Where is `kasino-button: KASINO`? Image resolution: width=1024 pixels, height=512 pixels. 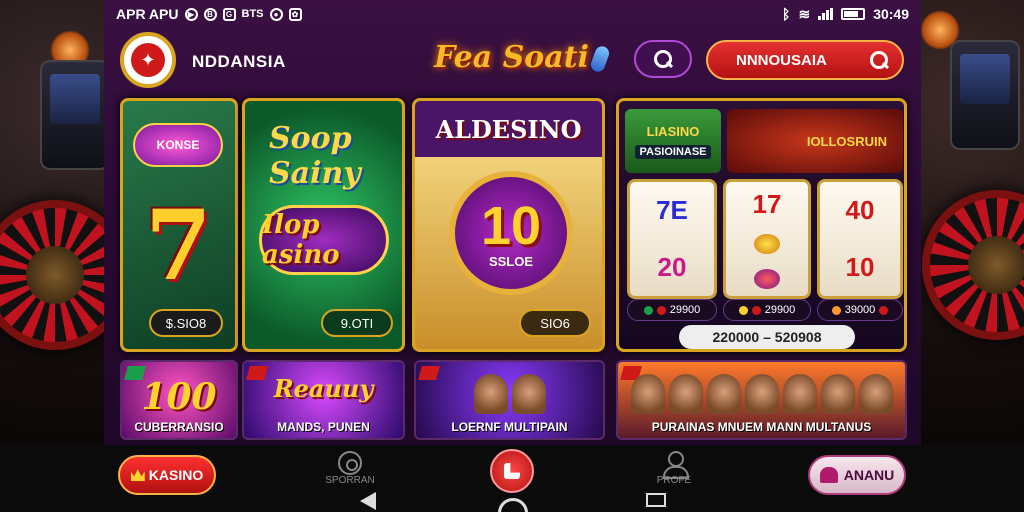 kasino-button: KASINO is located at coordinates (167, 475).